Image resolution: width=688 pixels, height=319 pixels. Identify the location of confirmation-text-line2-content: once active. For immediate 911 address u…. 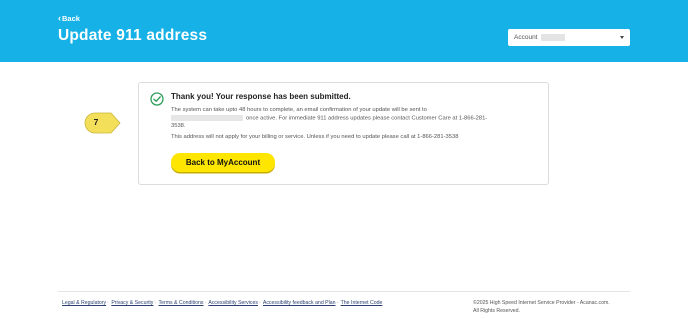
(367, 118).